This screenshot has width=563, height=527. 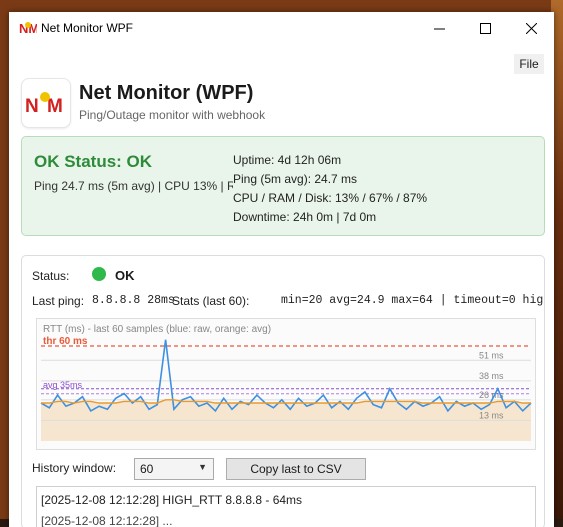 I want to click on status-label: Status:, so click(x=51, y=276).